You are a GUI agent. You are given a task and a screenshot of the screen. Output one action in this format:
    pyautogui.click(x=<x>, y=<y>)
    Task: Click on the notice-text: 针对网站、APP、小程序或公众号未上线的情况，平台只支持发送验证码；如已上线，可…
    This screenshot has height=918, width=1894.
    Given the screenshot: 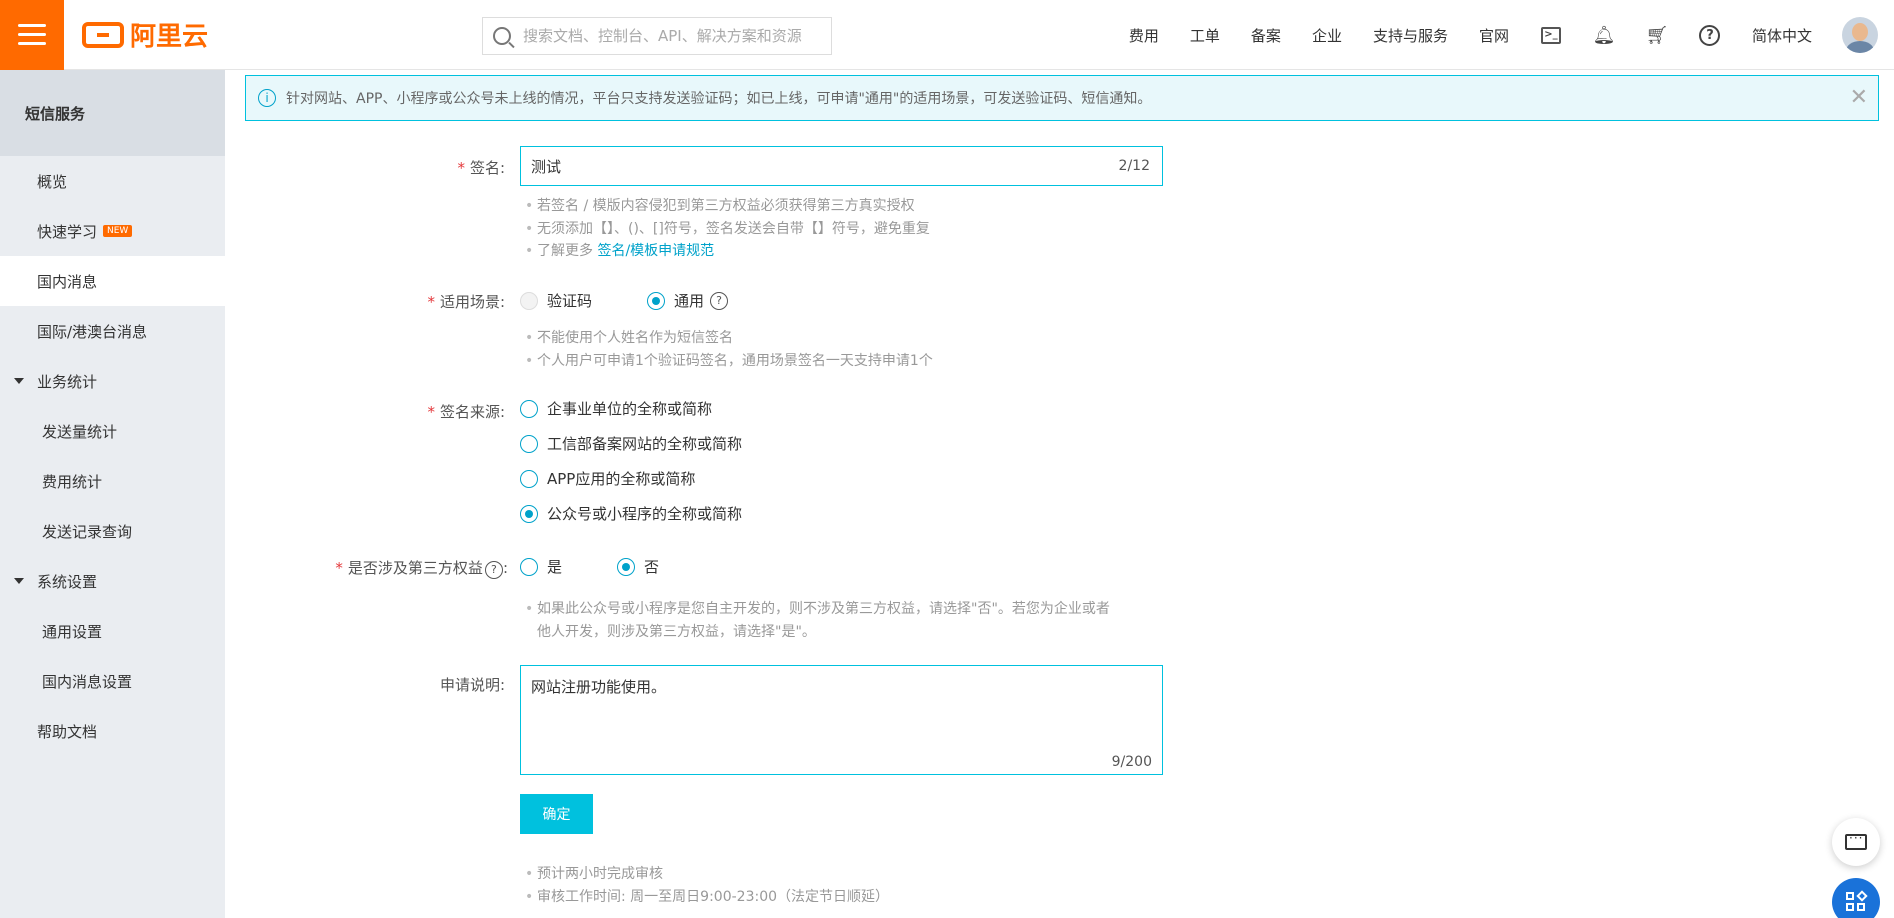 What is the action you would take?
    pyautogui.click(x=719, y=99)
    